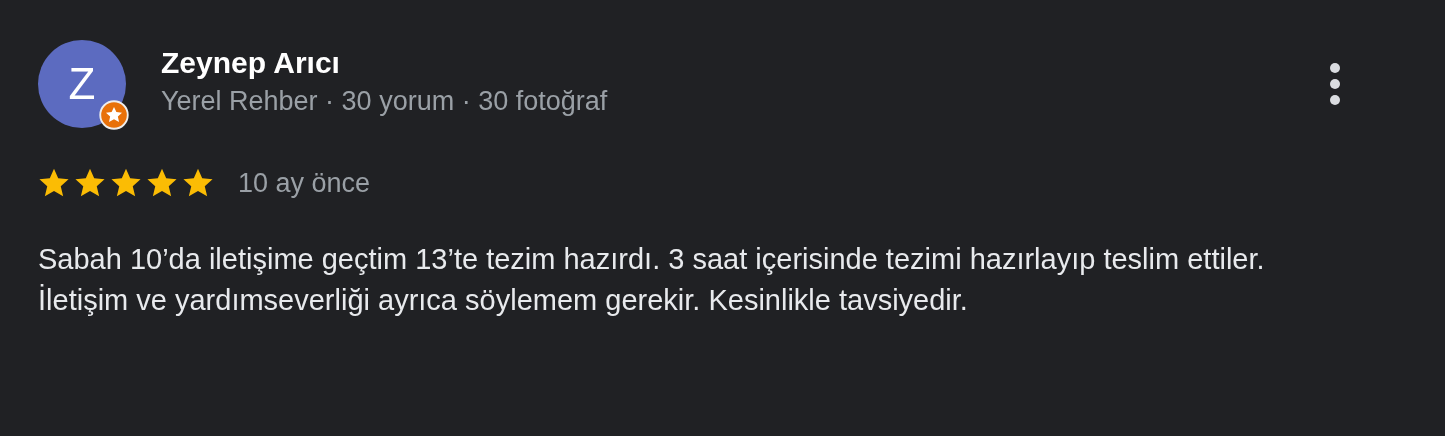  I want to click on author-name: Zeynep Arıcı, so click(745, 63).